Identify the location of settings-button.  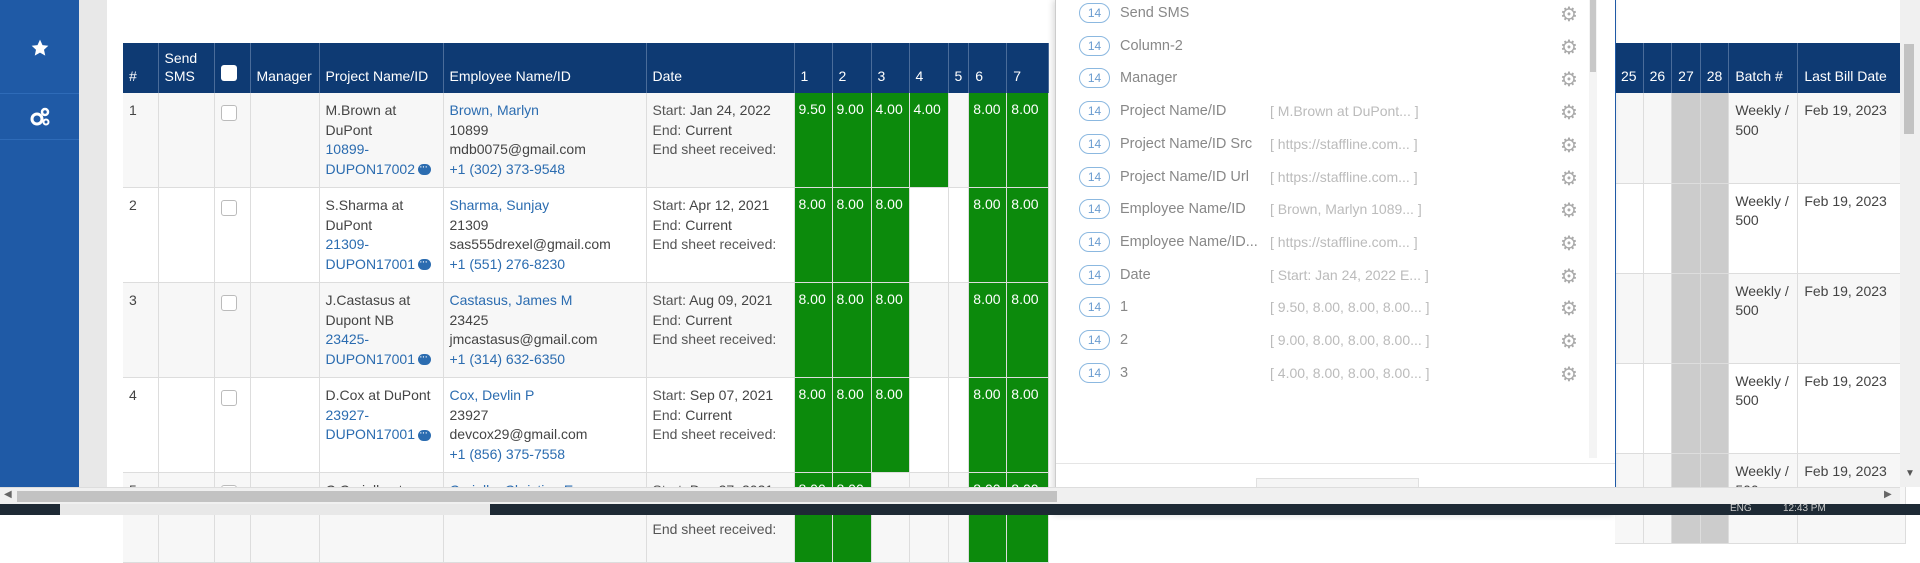
(39, 117).